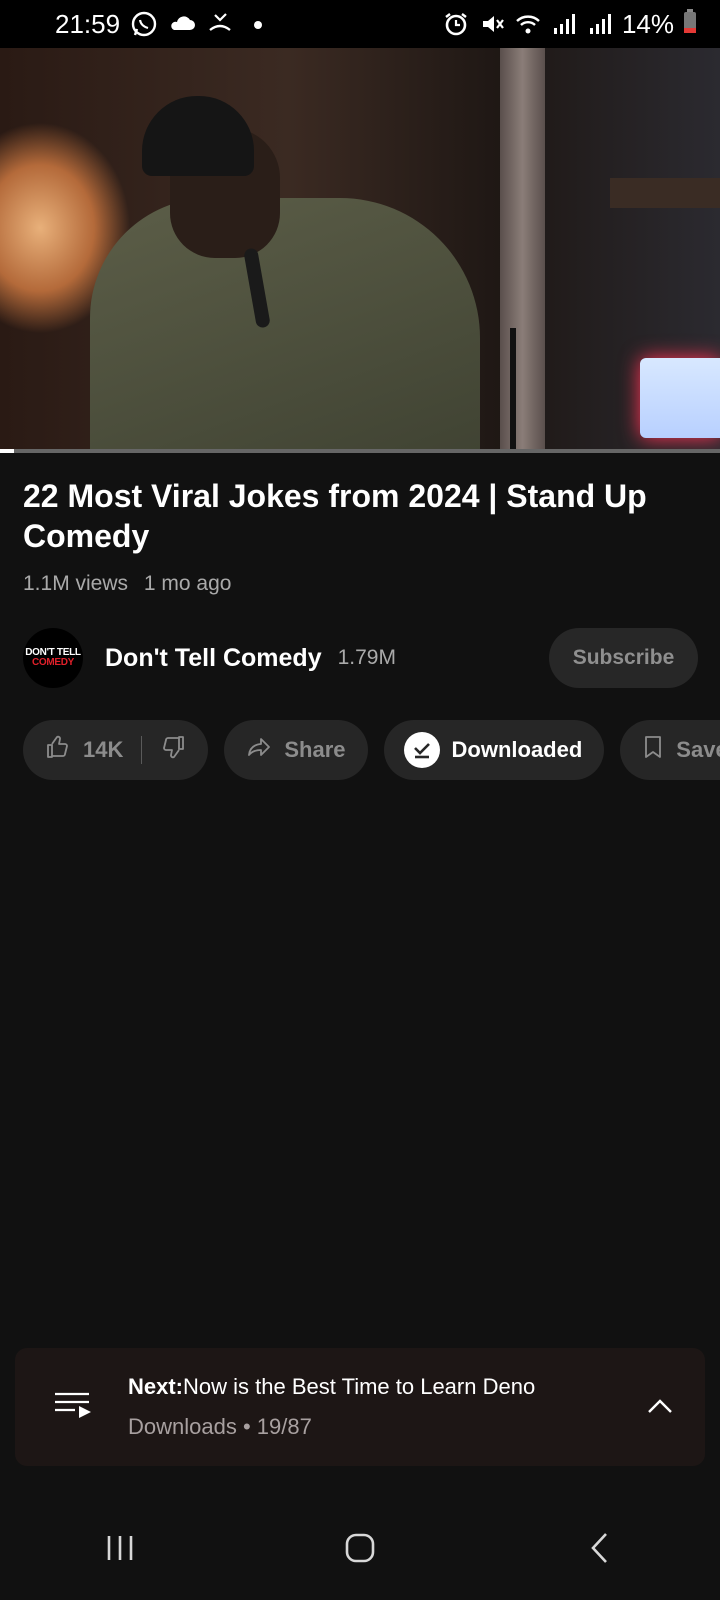 This screenshot has height=1600, width=720. I want to click on clock: 21:59, so click(88, 23).